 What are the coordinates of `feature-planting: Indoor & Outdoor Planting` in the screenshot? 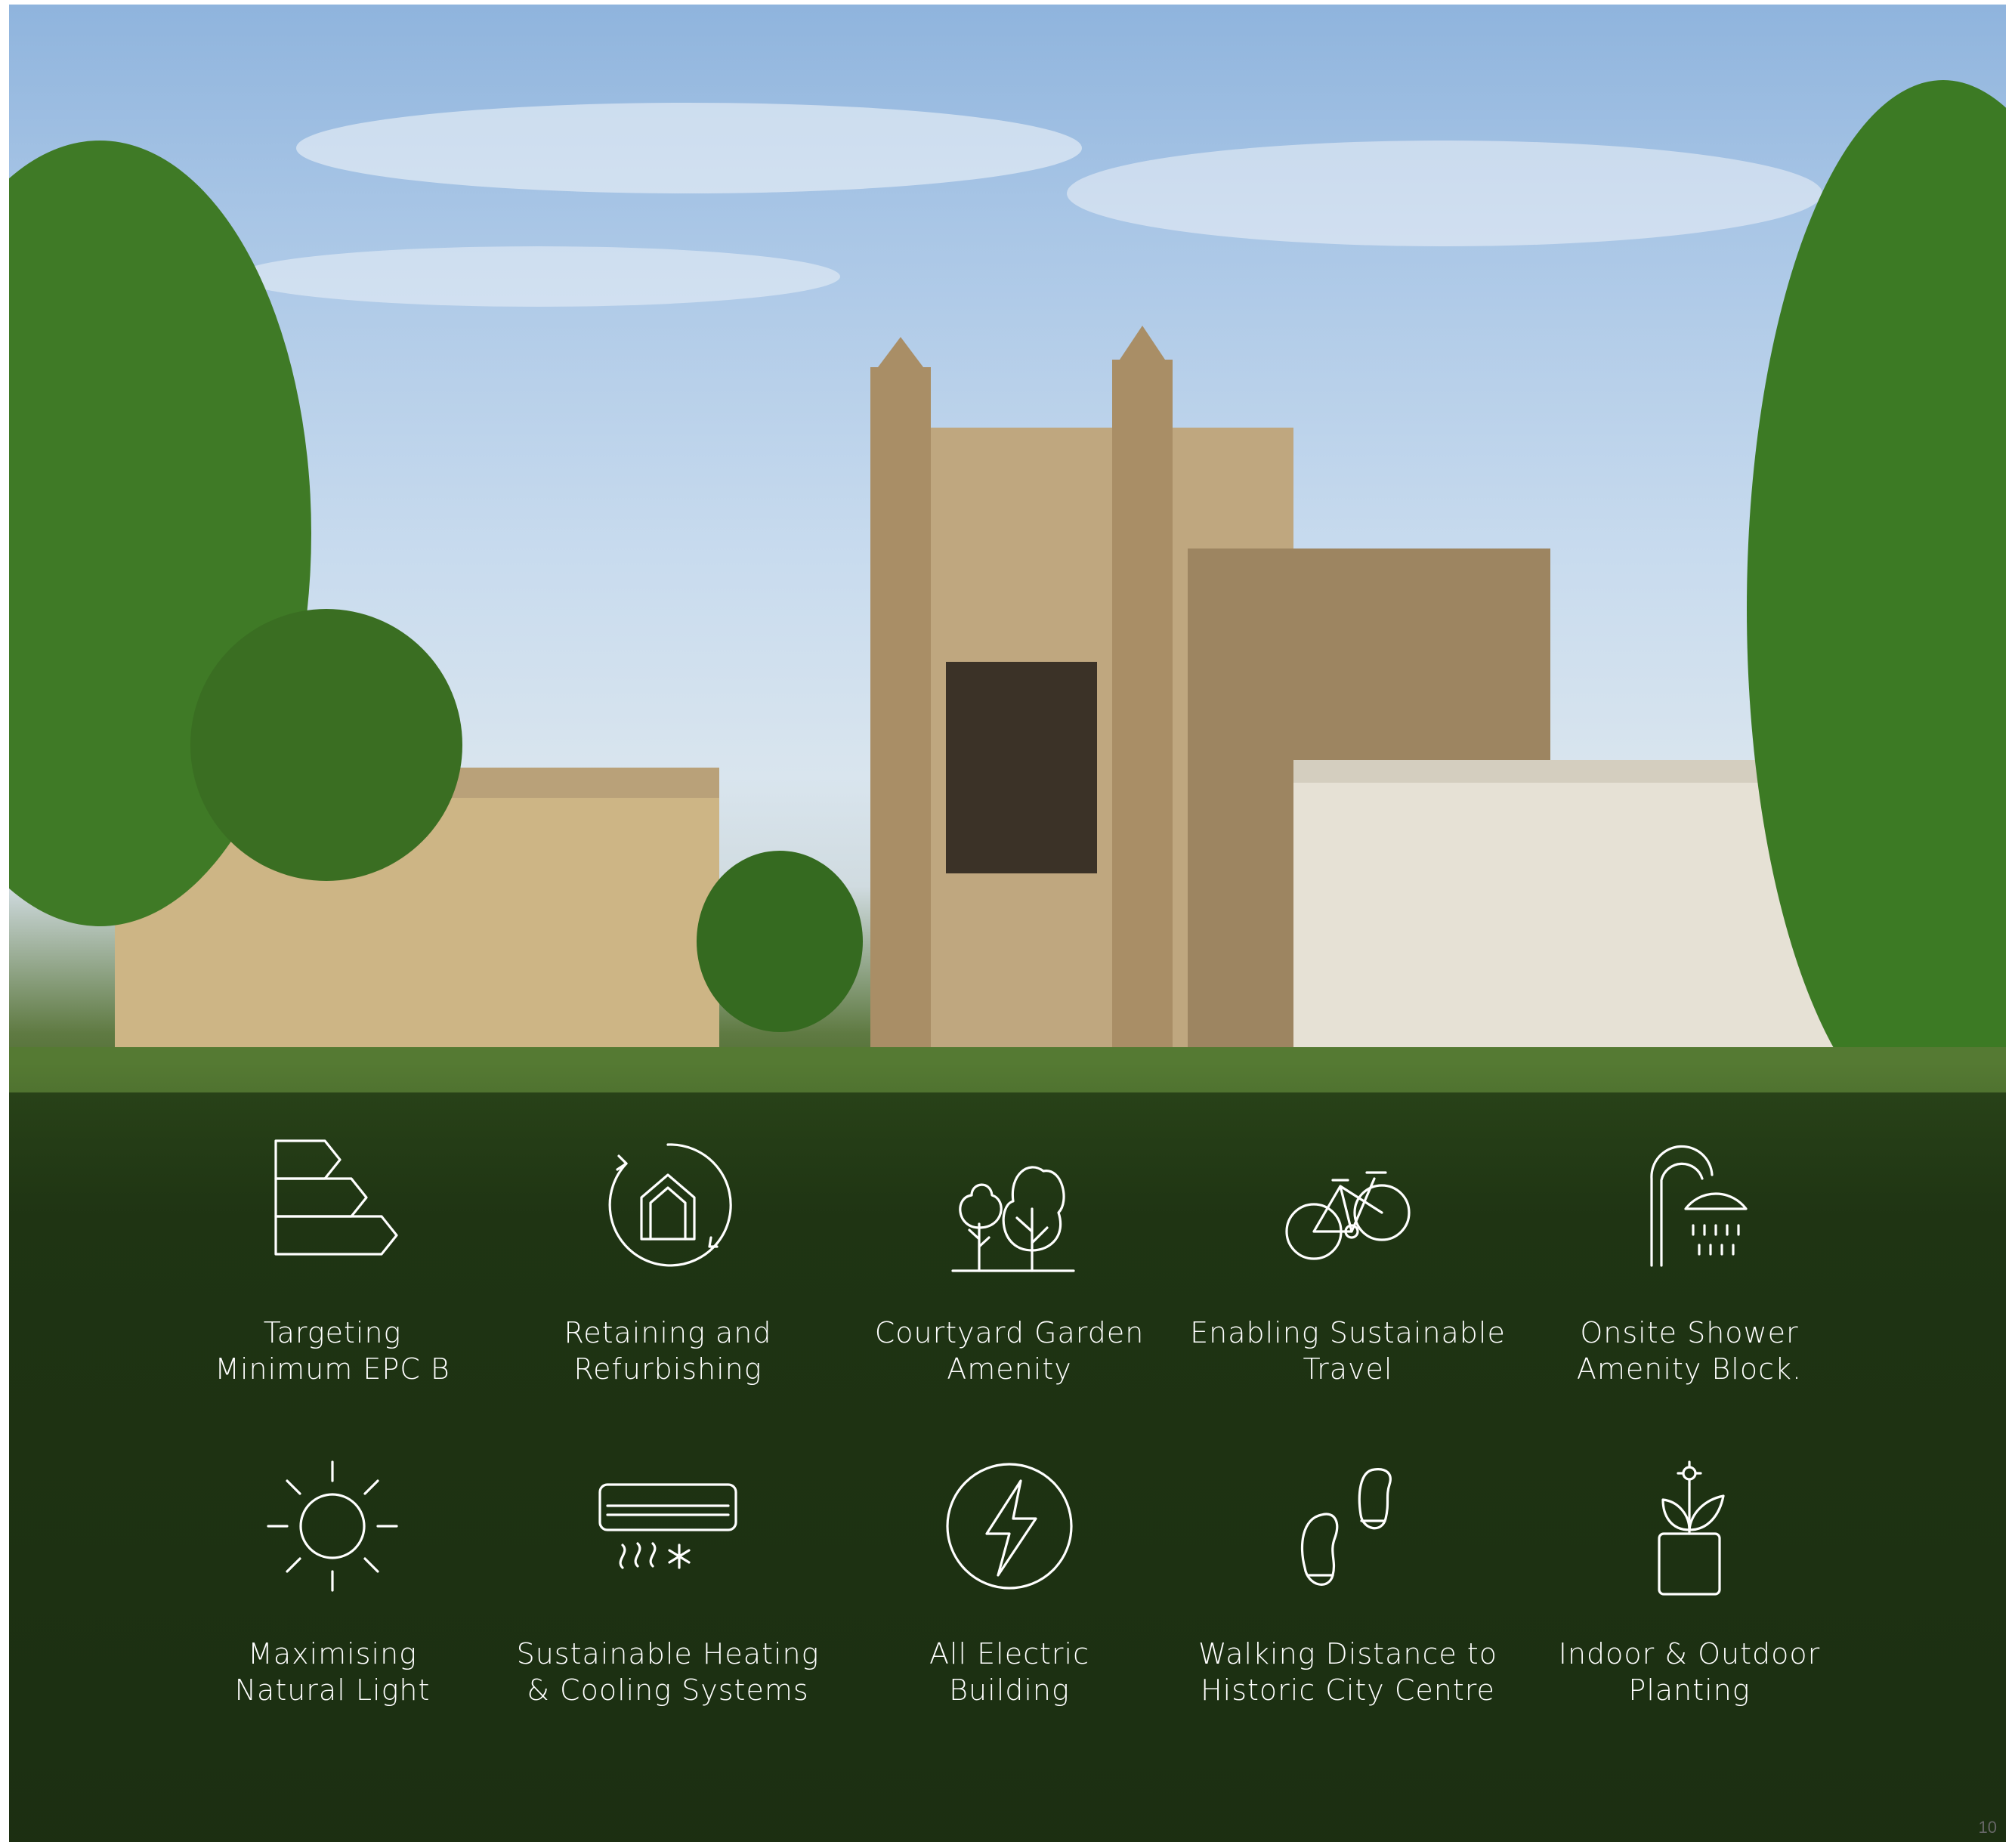 It's located at (1689, 1581).